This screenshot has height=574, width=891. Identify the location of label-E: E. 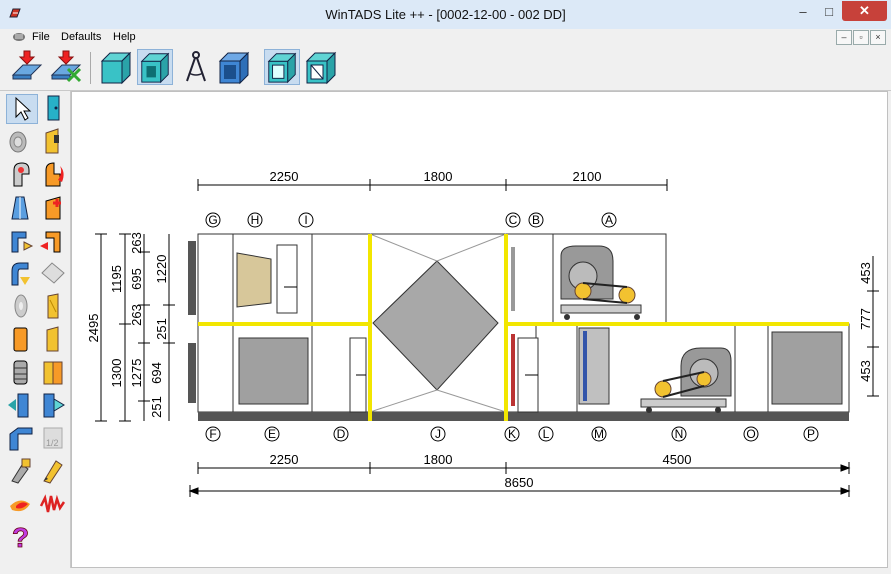
(272, 434).